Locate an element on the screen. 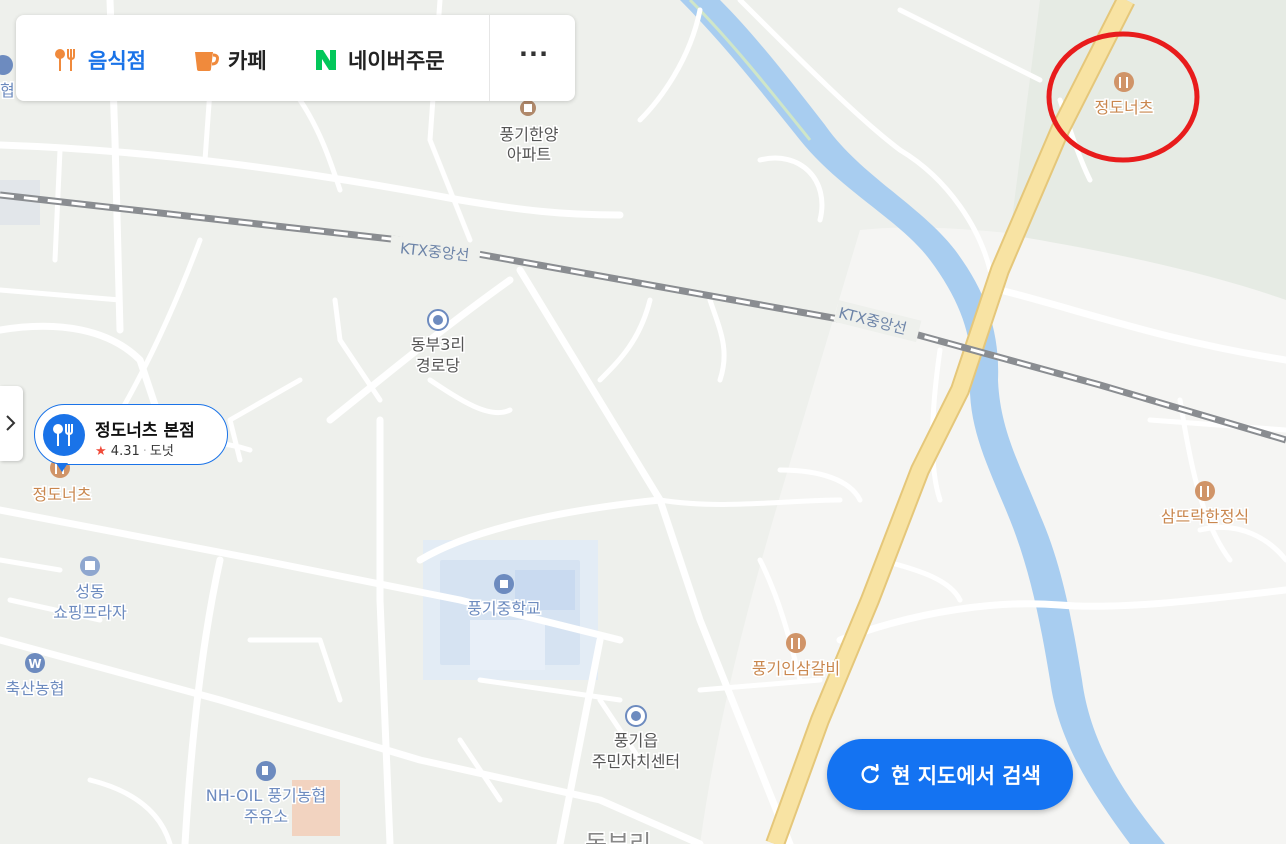 The image size is (1286, 844). poi-donut-left-name: 정도너츠 is located at coordinates (62, 494).